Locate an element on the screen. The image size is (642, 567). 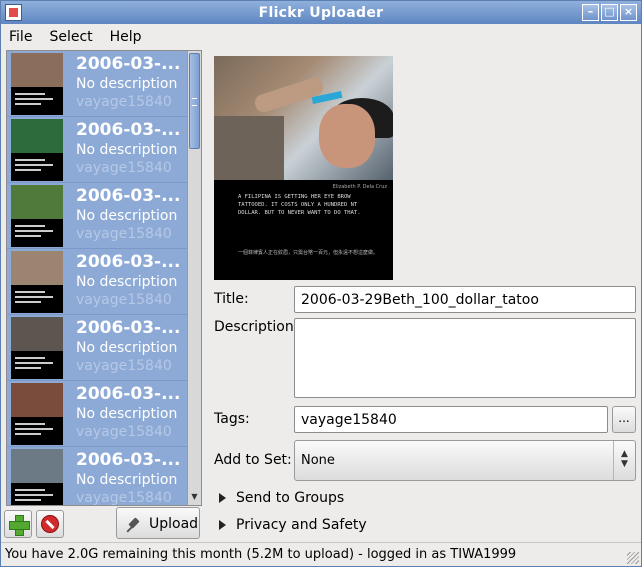
description-label: Description: is located at coordinates (256, 327).